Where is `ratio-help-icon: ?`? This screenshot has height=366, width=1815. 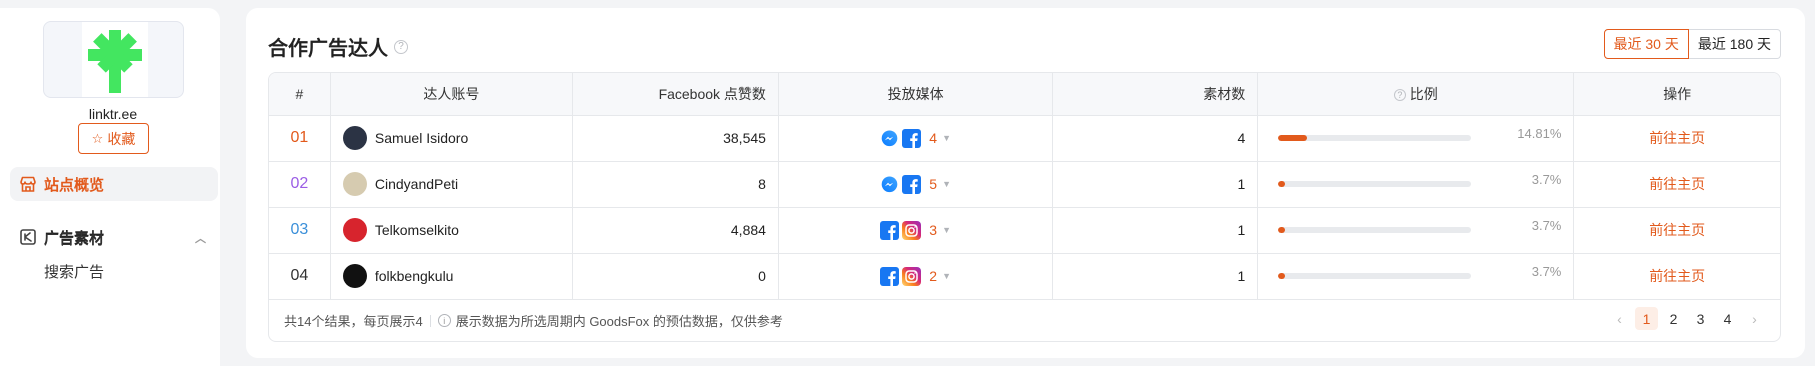
ratio-help-icon: ? is located at coordinates (1399, 95).